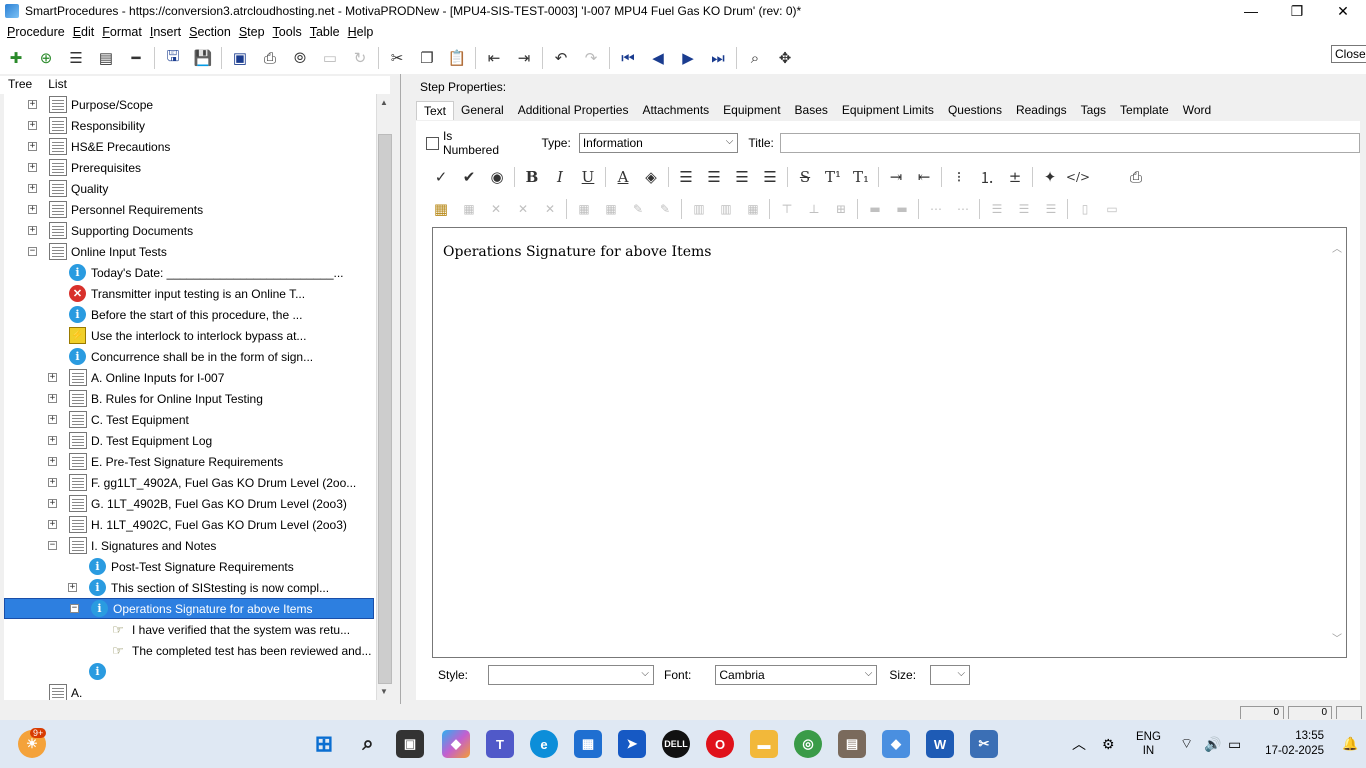  I want to click on teams-icon: T, so click(500, 744).